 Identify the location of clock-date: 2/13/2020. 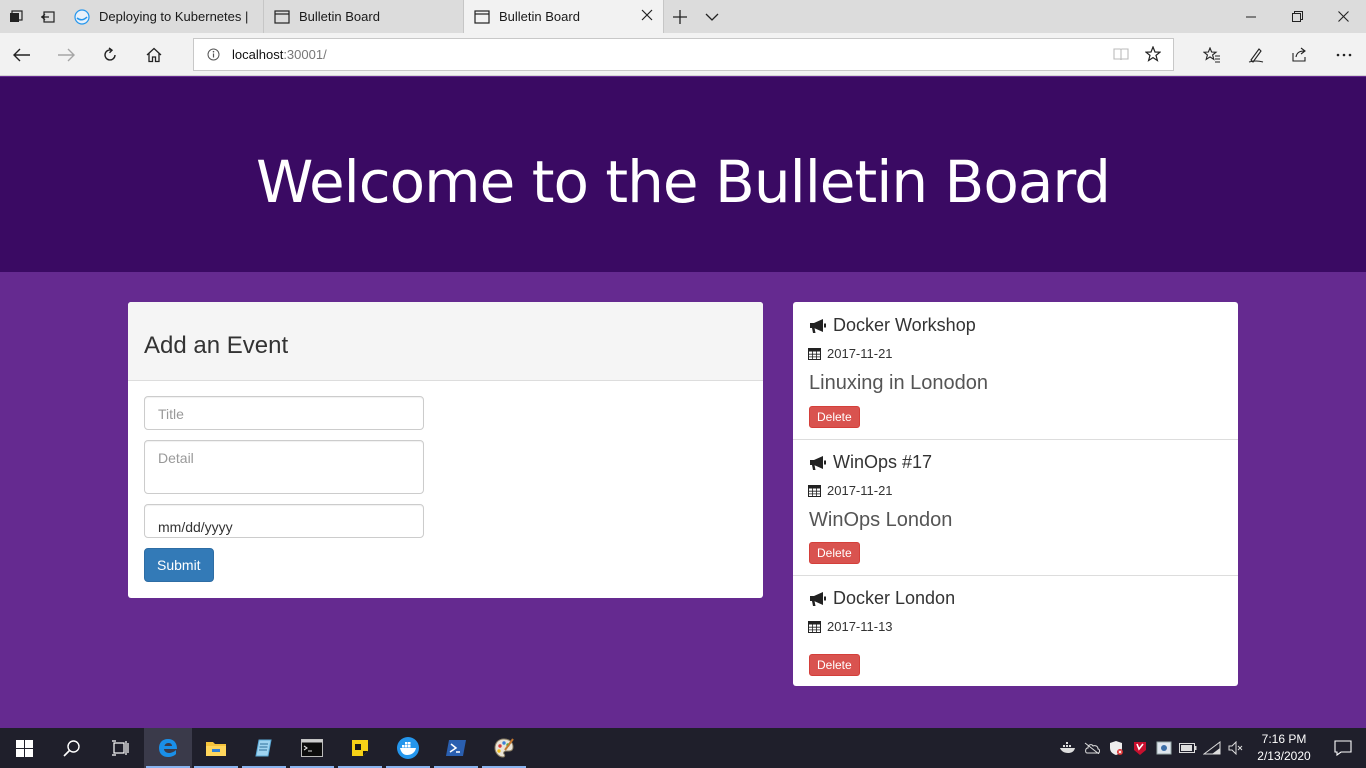
(1284, 756).